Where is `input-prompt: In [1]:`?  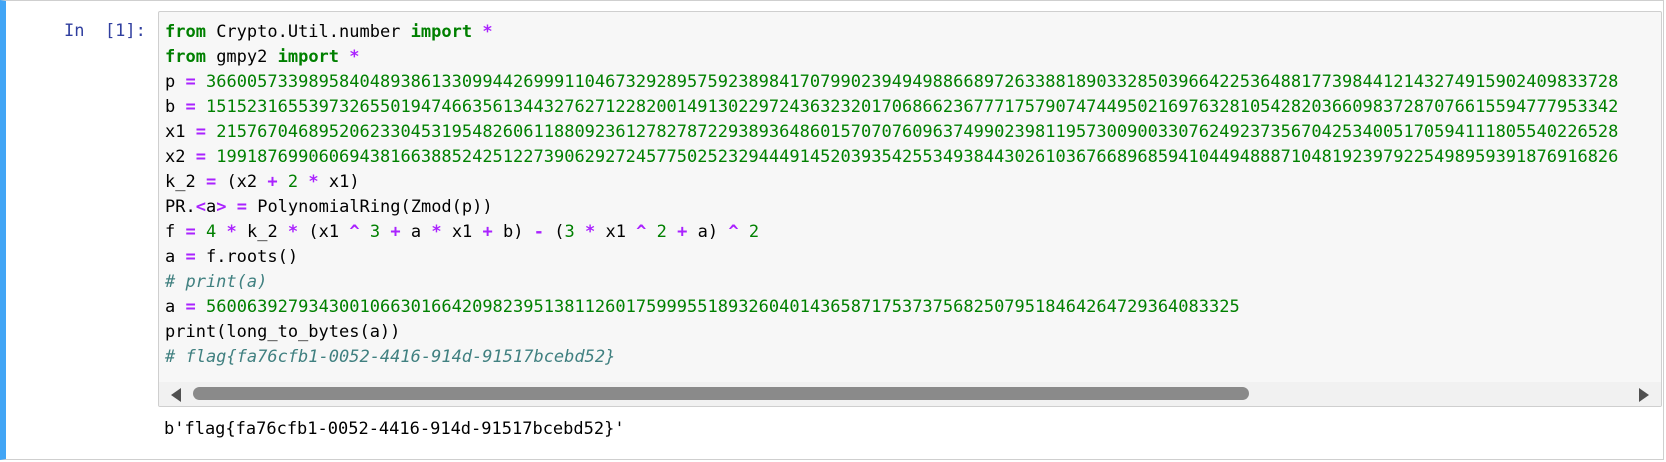 input-prompt: In [1]: is located at coordinates (105, 31).